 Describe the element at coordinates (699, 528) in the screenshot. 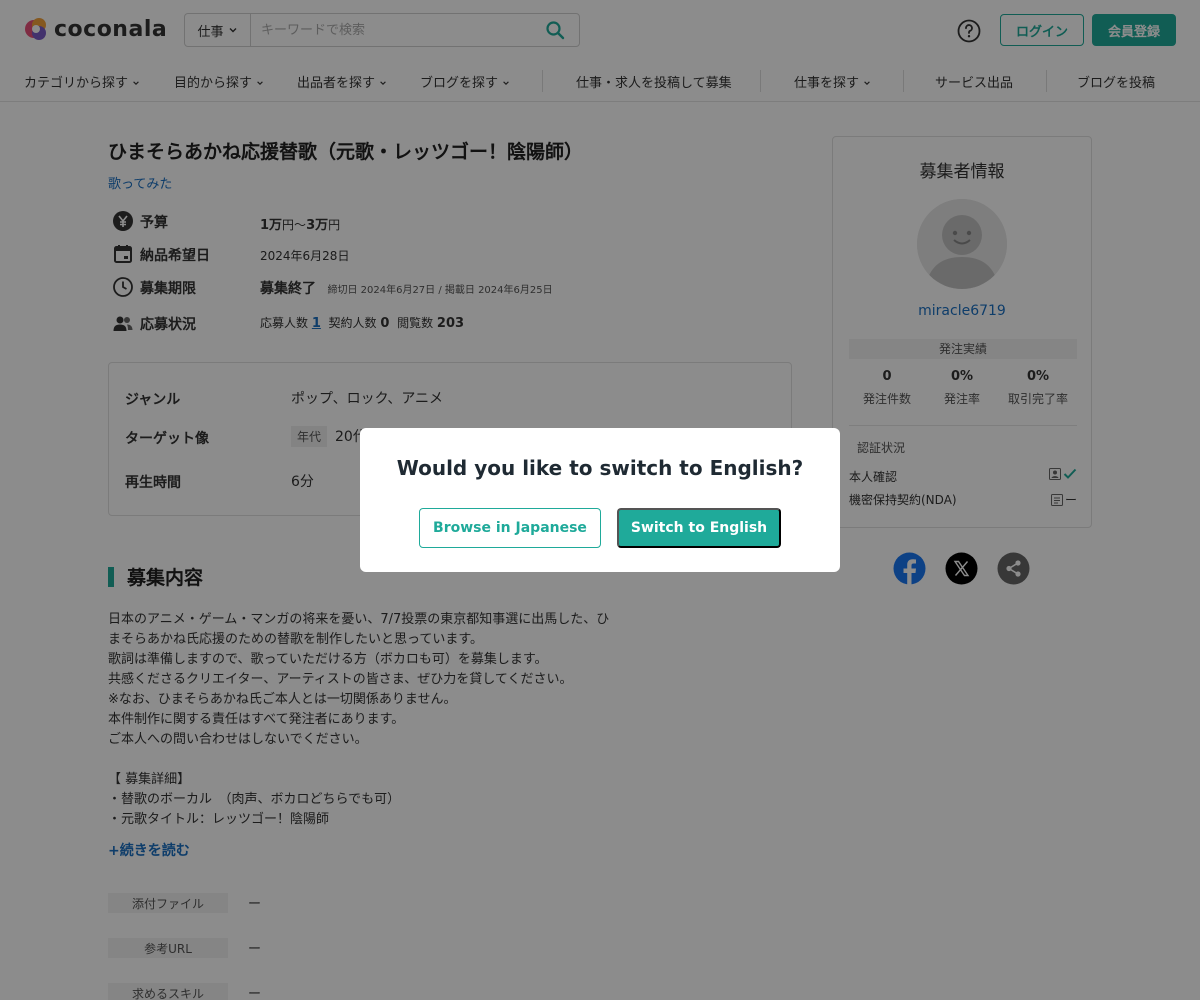

I see `switch-to-english-button: Switch to English` at that location.